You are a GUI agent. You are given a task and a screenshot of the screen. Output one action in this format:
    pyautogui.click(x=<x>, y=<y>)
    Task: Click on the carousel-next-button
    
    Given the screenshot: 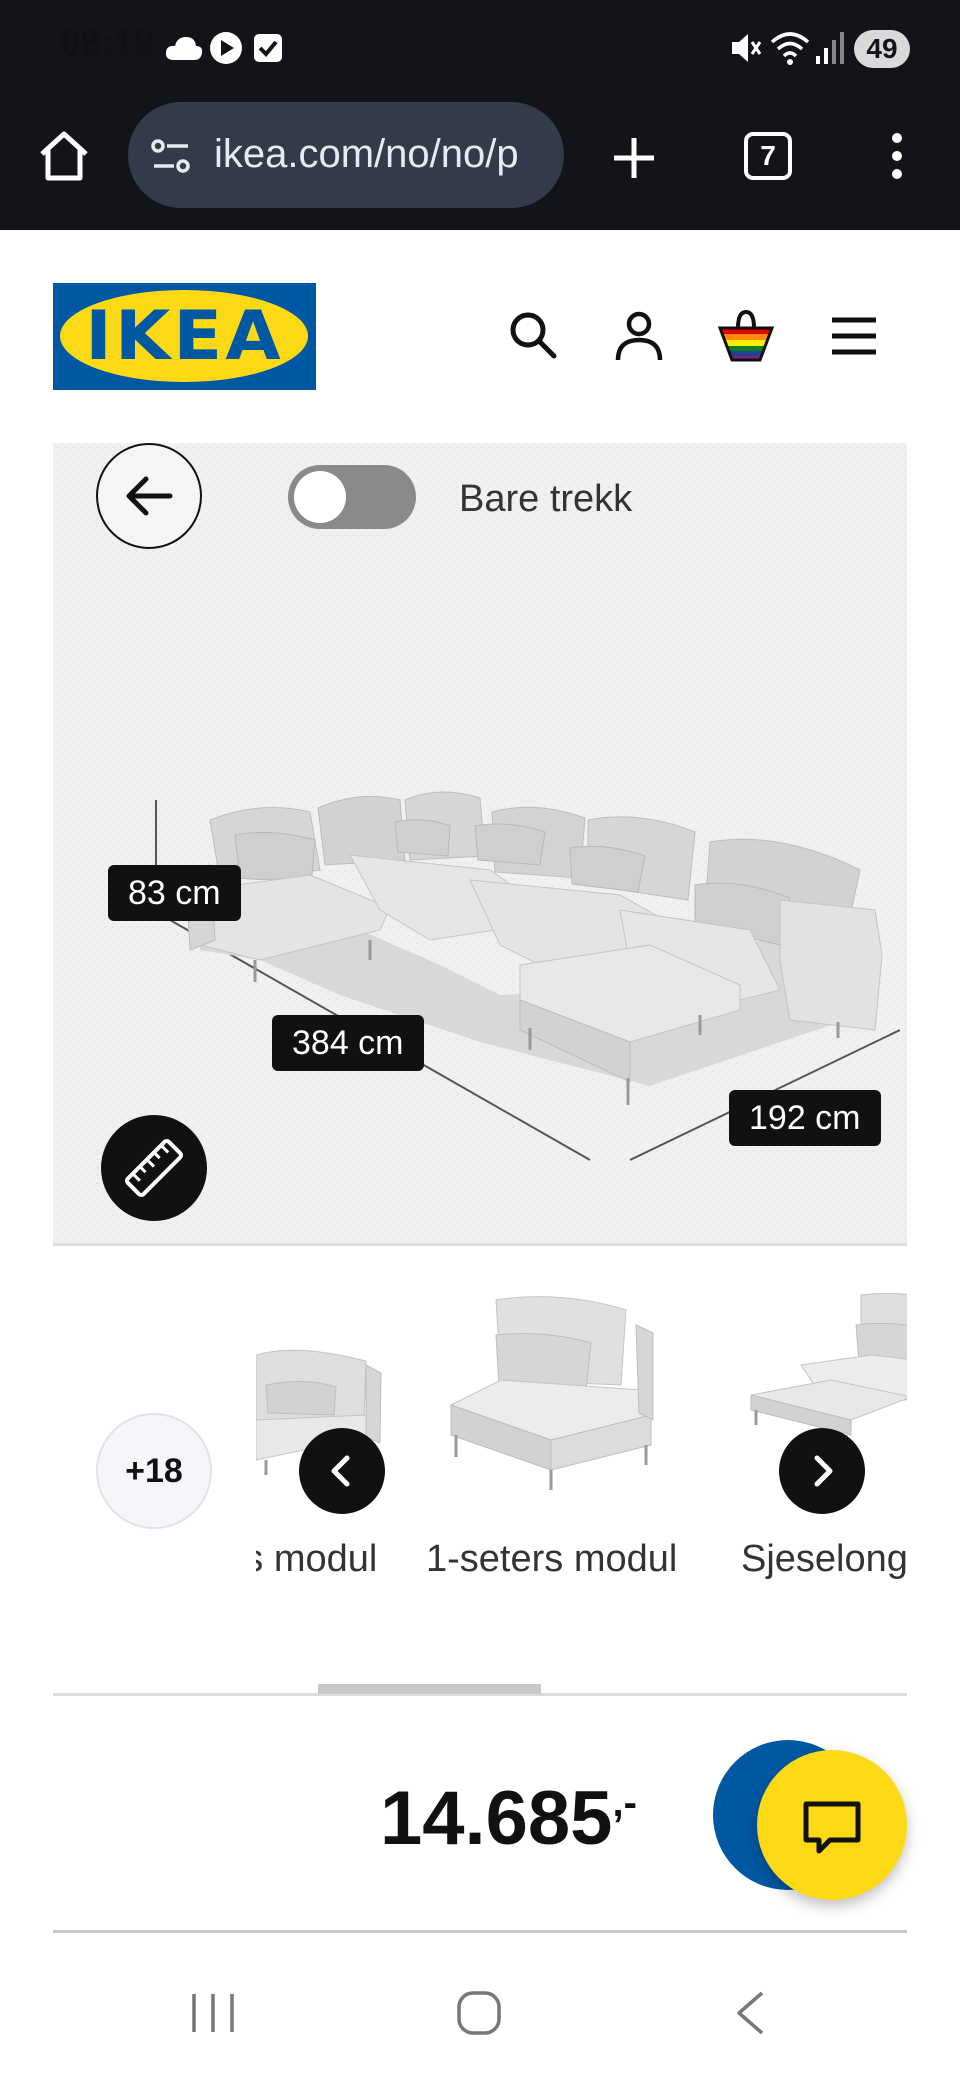 What is the action you would take?
    pyautogui.click(x=822, y=1471)
    